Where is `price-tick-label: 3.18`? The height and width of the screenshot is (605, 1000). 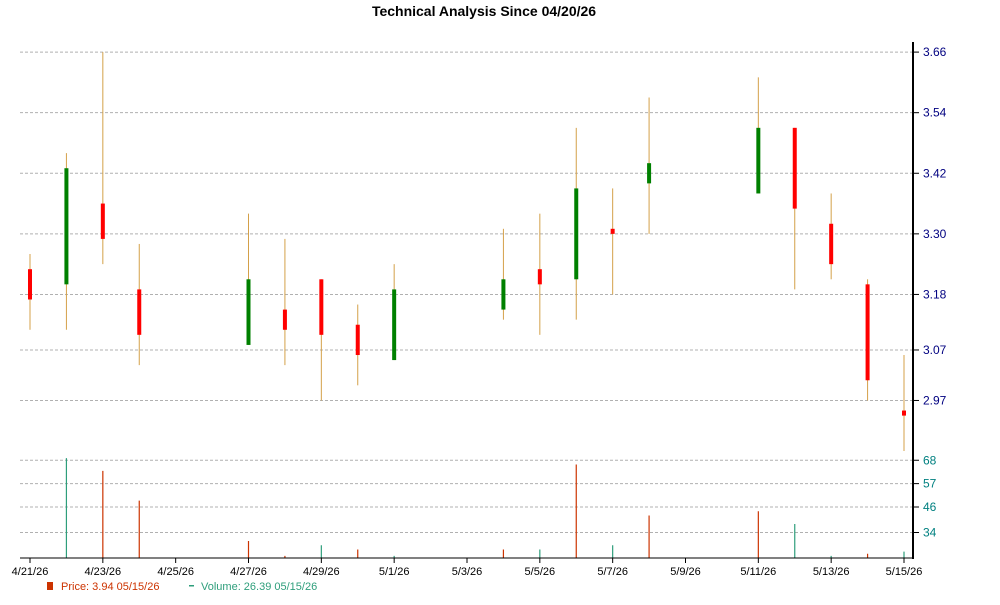
price-tick-label: 3.18 is located at coordinates (935, 294).